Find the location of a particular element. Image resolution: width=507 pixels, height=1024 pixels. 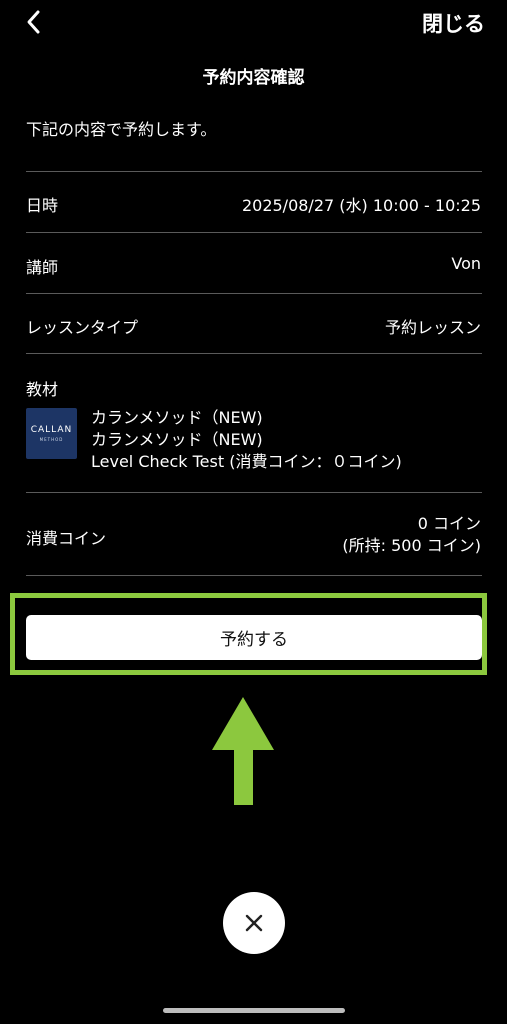

close-link: 閉じる is located at coordinates (453, 23).